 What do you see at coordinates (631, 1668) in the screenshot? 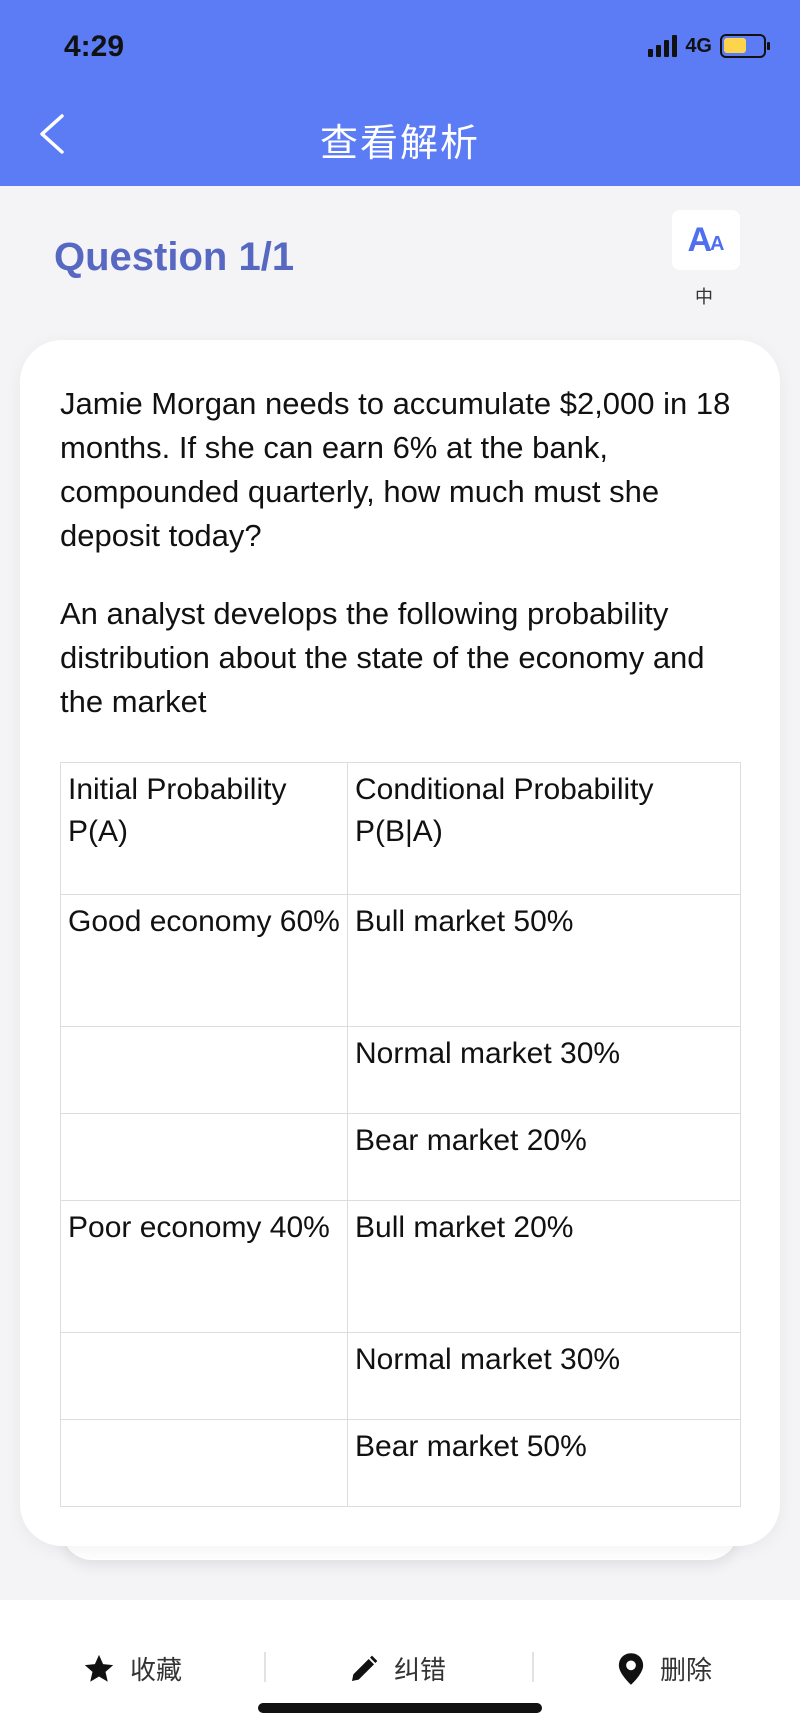
I see `location-pin-icon` at bounding box center [631, 1668].